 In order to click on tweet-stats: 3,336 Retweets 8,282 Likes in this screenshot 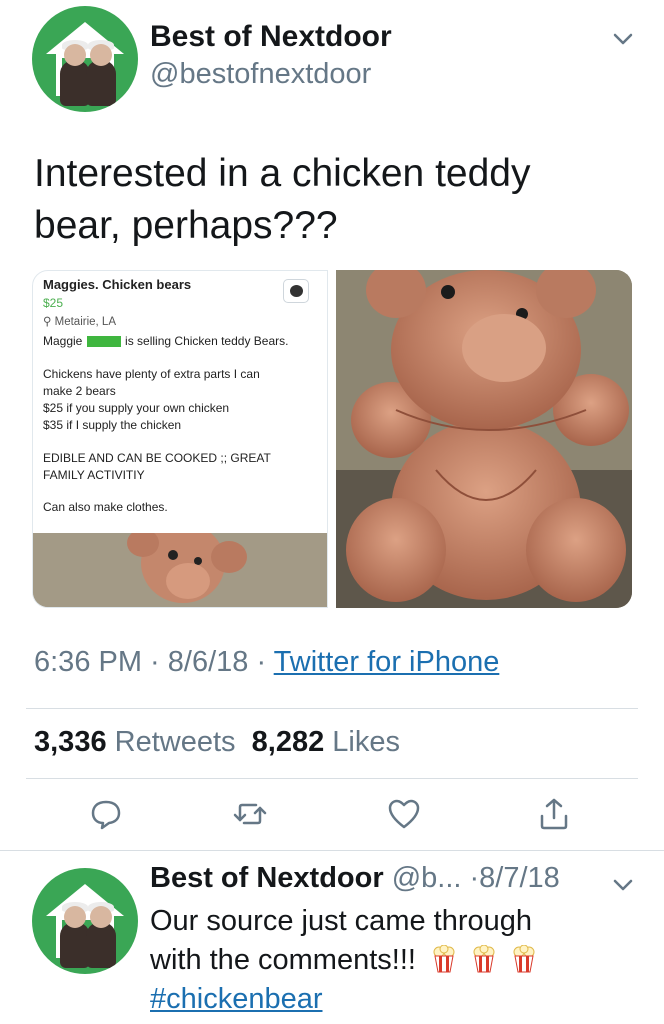, I will do `click(217, 742)`.